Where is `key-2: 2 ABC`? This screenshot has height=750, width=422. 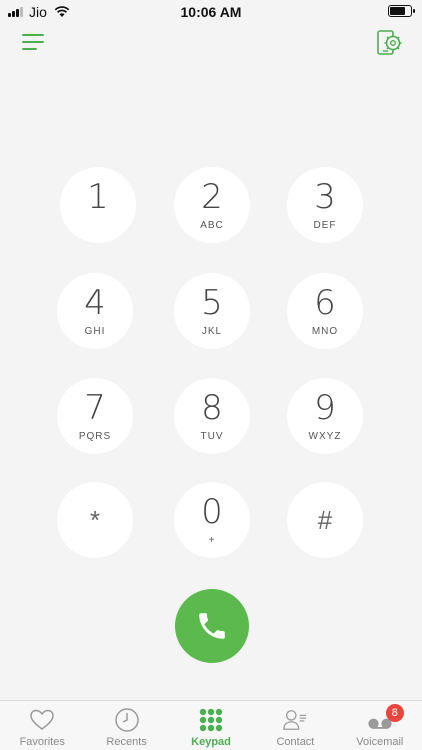
key-2: 2 ABC is located at coordinates (212, 205).